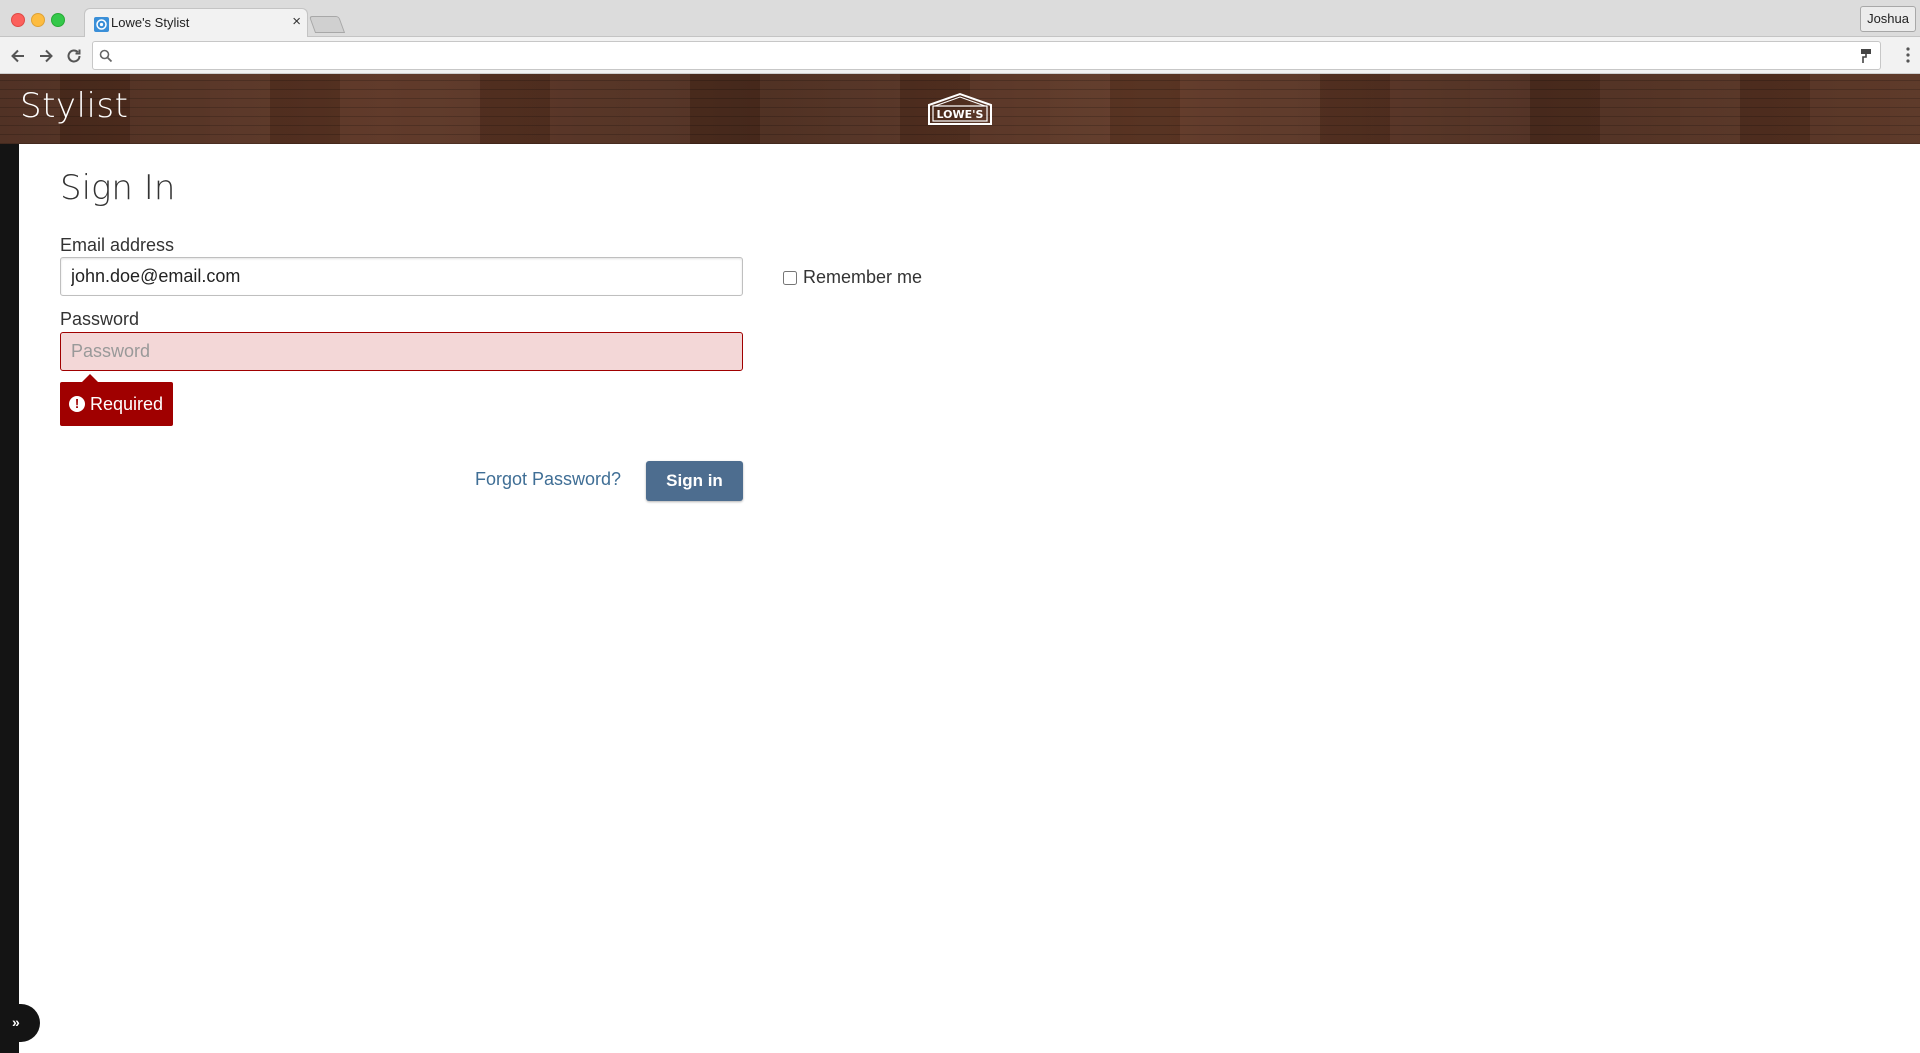  I want to click on app-title: Stylist, so click(74, 106).